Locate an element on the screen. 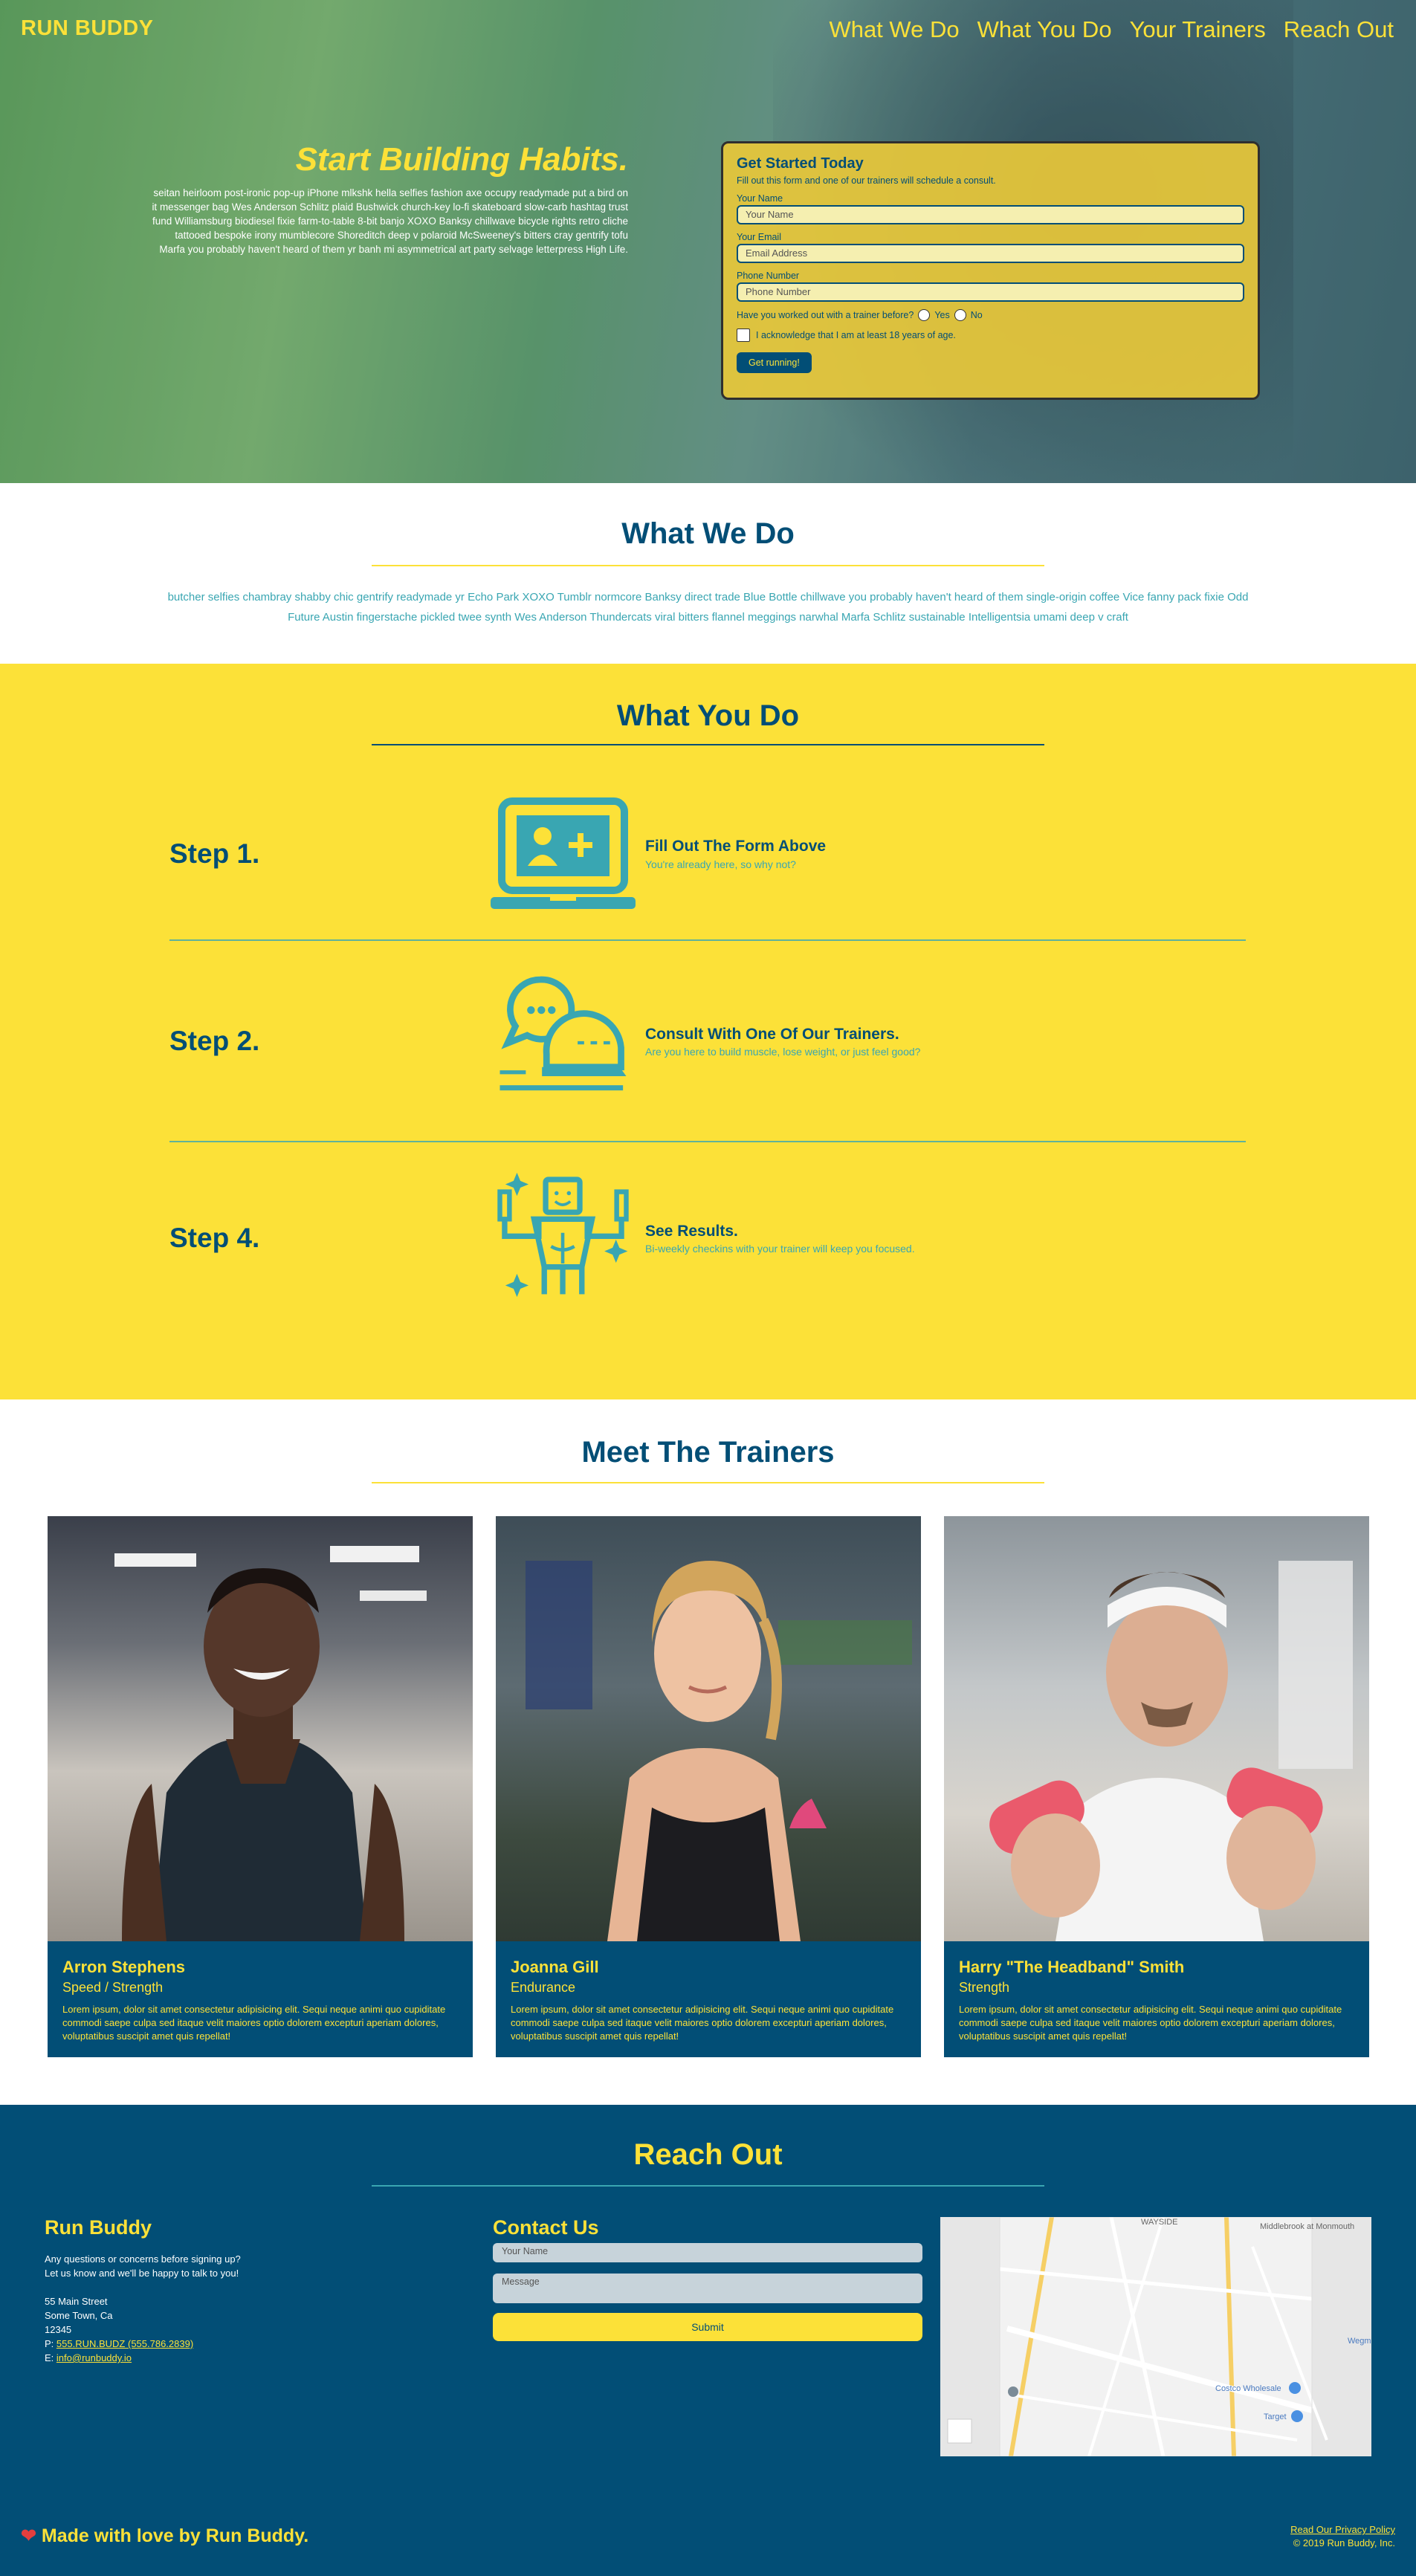 This screenshot has height=2576, width=1416. email-input: Email Address is located at coordinates (990, 253).